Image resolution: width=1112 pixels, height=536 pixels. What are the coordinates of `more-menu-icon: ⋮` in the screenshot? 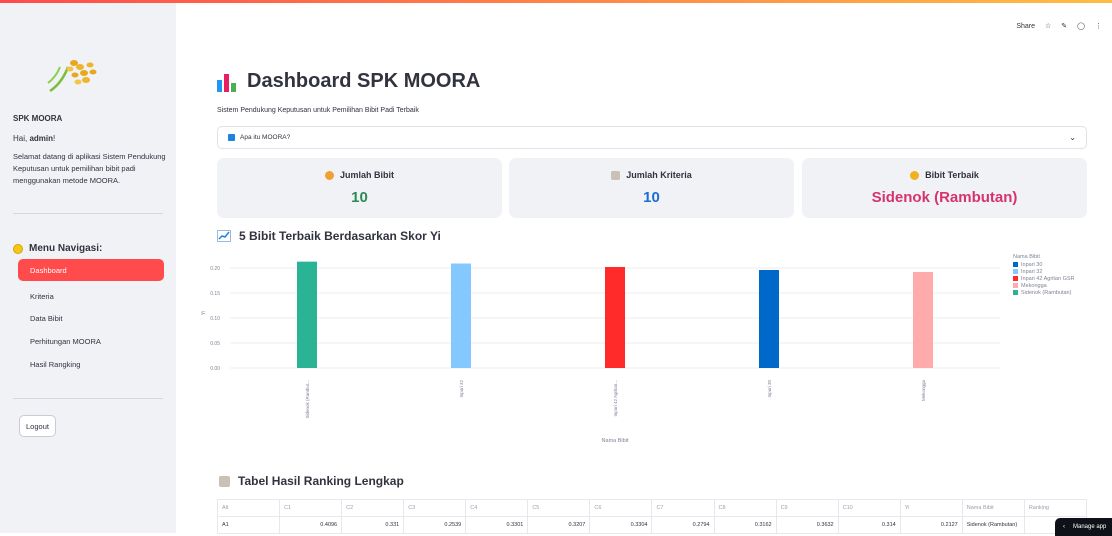 It's located at (1098, 26).